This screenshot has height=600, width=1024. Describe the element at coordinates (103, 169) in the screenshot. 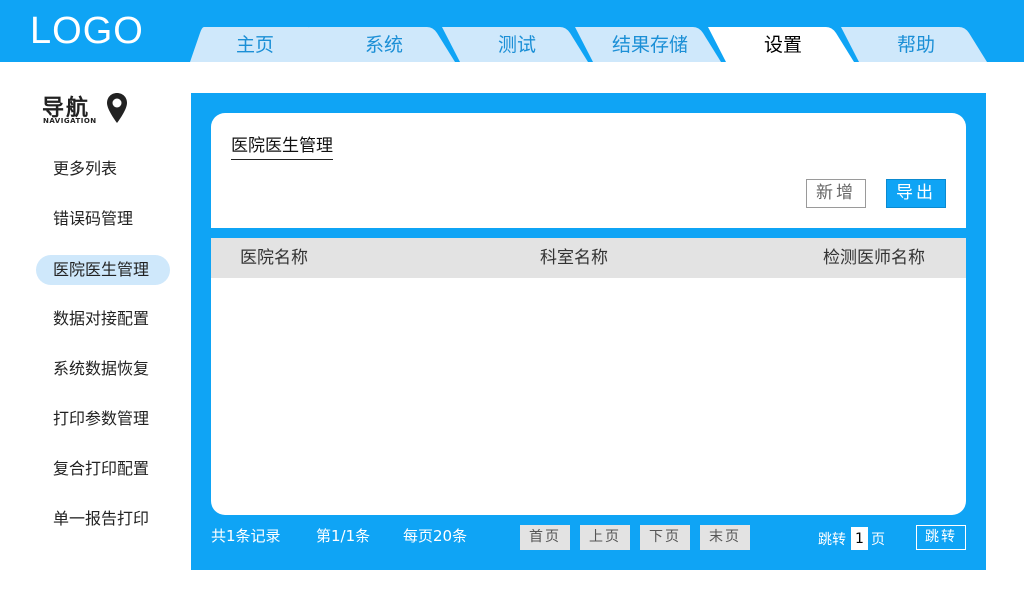

I see `sidebar-item-more-list: 更多列表` at that location.